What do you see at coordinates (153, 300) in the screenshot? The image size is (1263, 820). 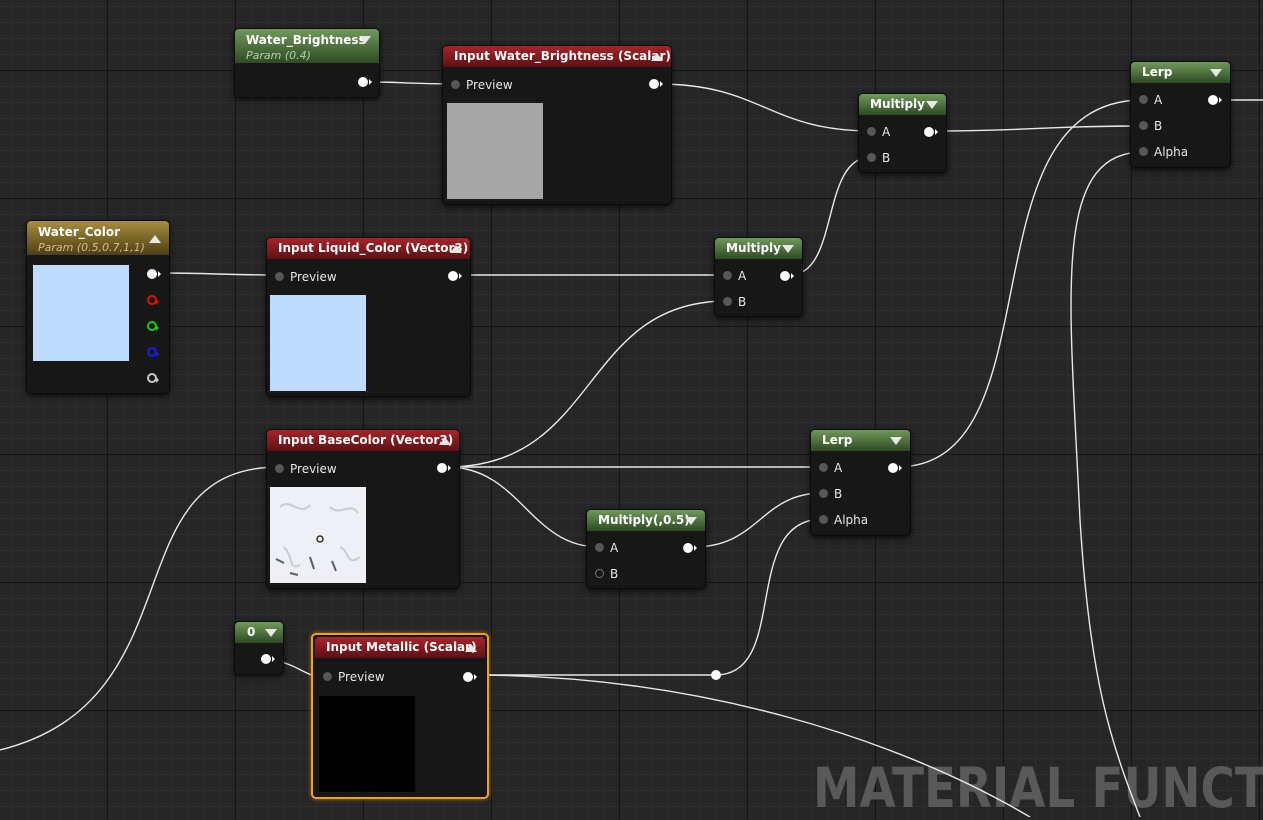 I see `output-pin-red` at bounding box center [153, 300].